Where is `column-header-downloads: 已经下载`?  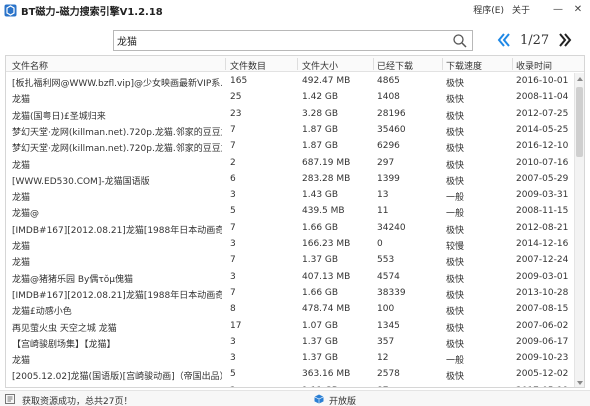
column-header-downloads: 已经下载 is located at coordinates (395, 65).